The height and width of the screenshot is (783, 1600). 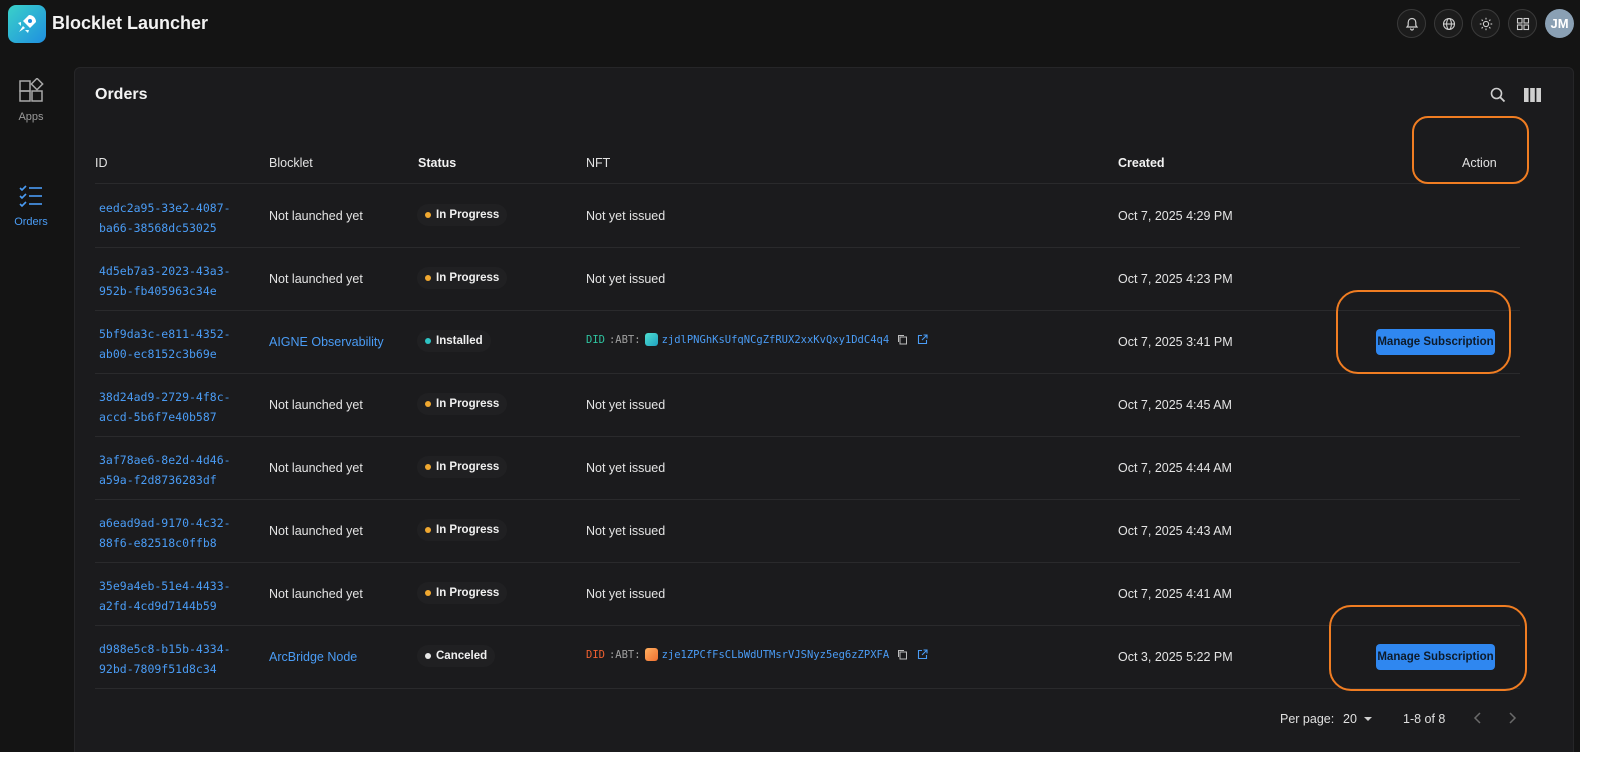 What do you see at coordinates (313, 657) in the screenshot?
I see `blocklet-link: ArcBridge Node` at bounding box center [313, 657].